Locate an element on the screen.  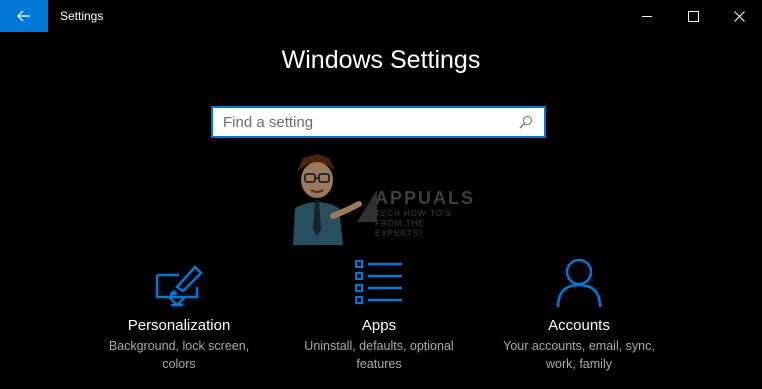
close-button is located at coordinates (739, 16).